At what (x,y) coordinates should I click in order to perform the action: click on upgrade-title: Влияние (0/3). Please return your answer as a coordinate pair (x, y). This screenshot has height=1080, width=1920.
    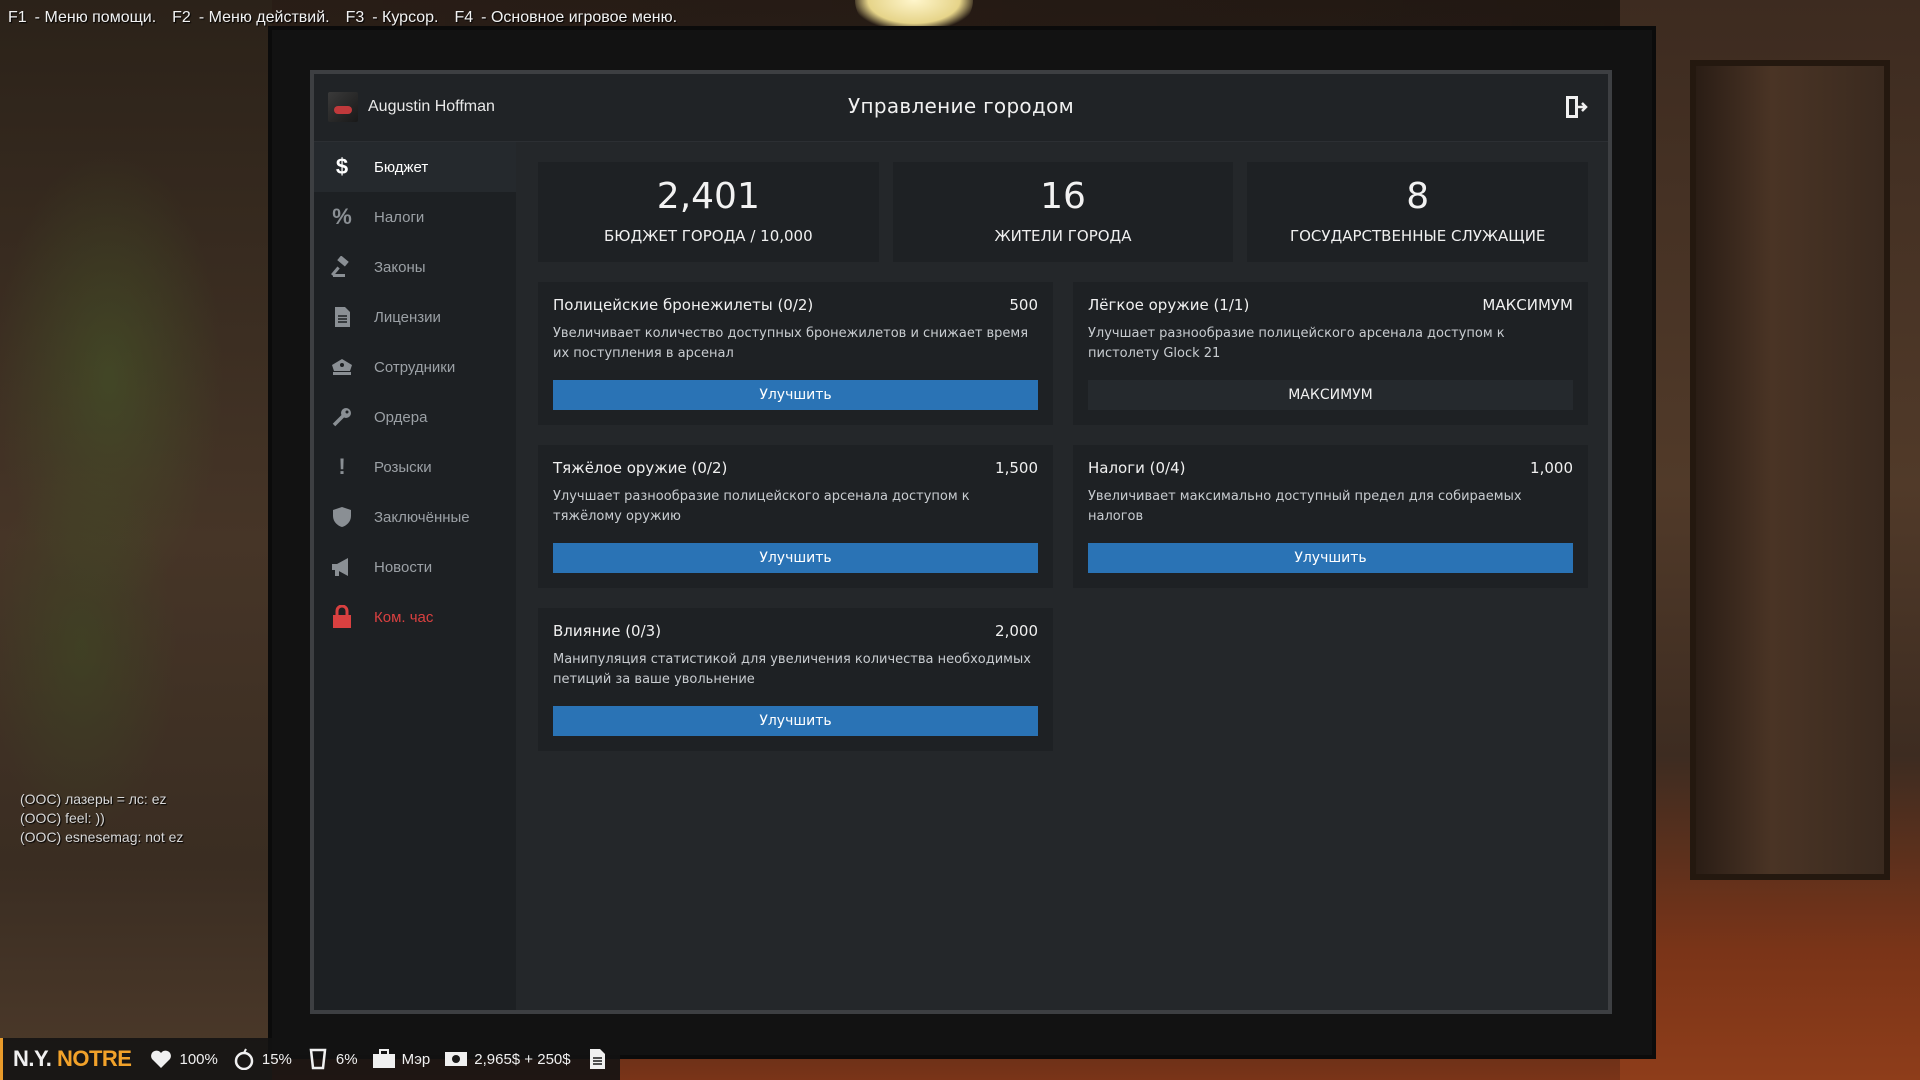
    Looking at the image, I should click on (607, 631).